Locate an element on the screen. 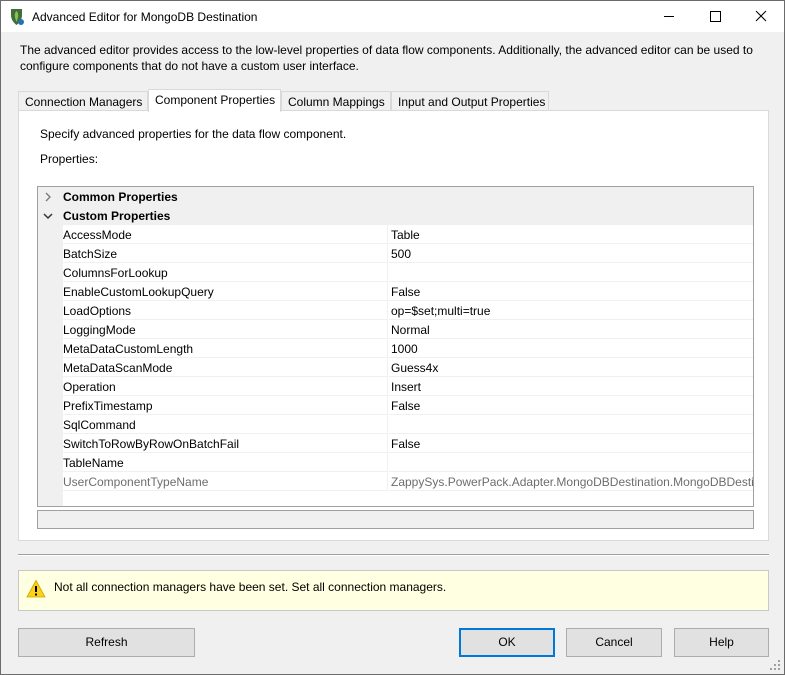  property-value: Table is located at coordinates (571, 234).